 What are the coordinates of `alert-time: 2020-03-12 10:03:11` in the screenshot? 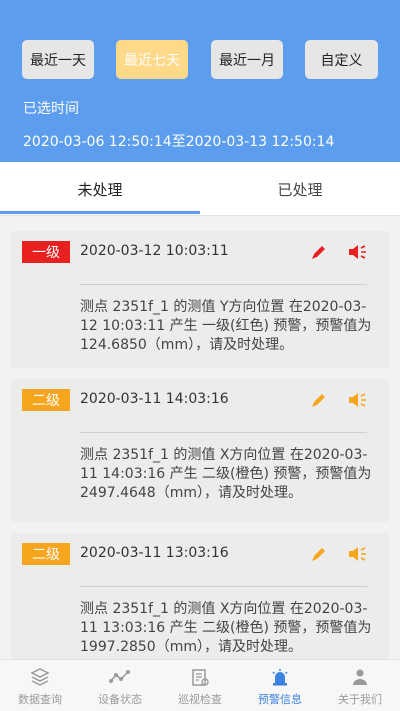 It's located at (154, 251).